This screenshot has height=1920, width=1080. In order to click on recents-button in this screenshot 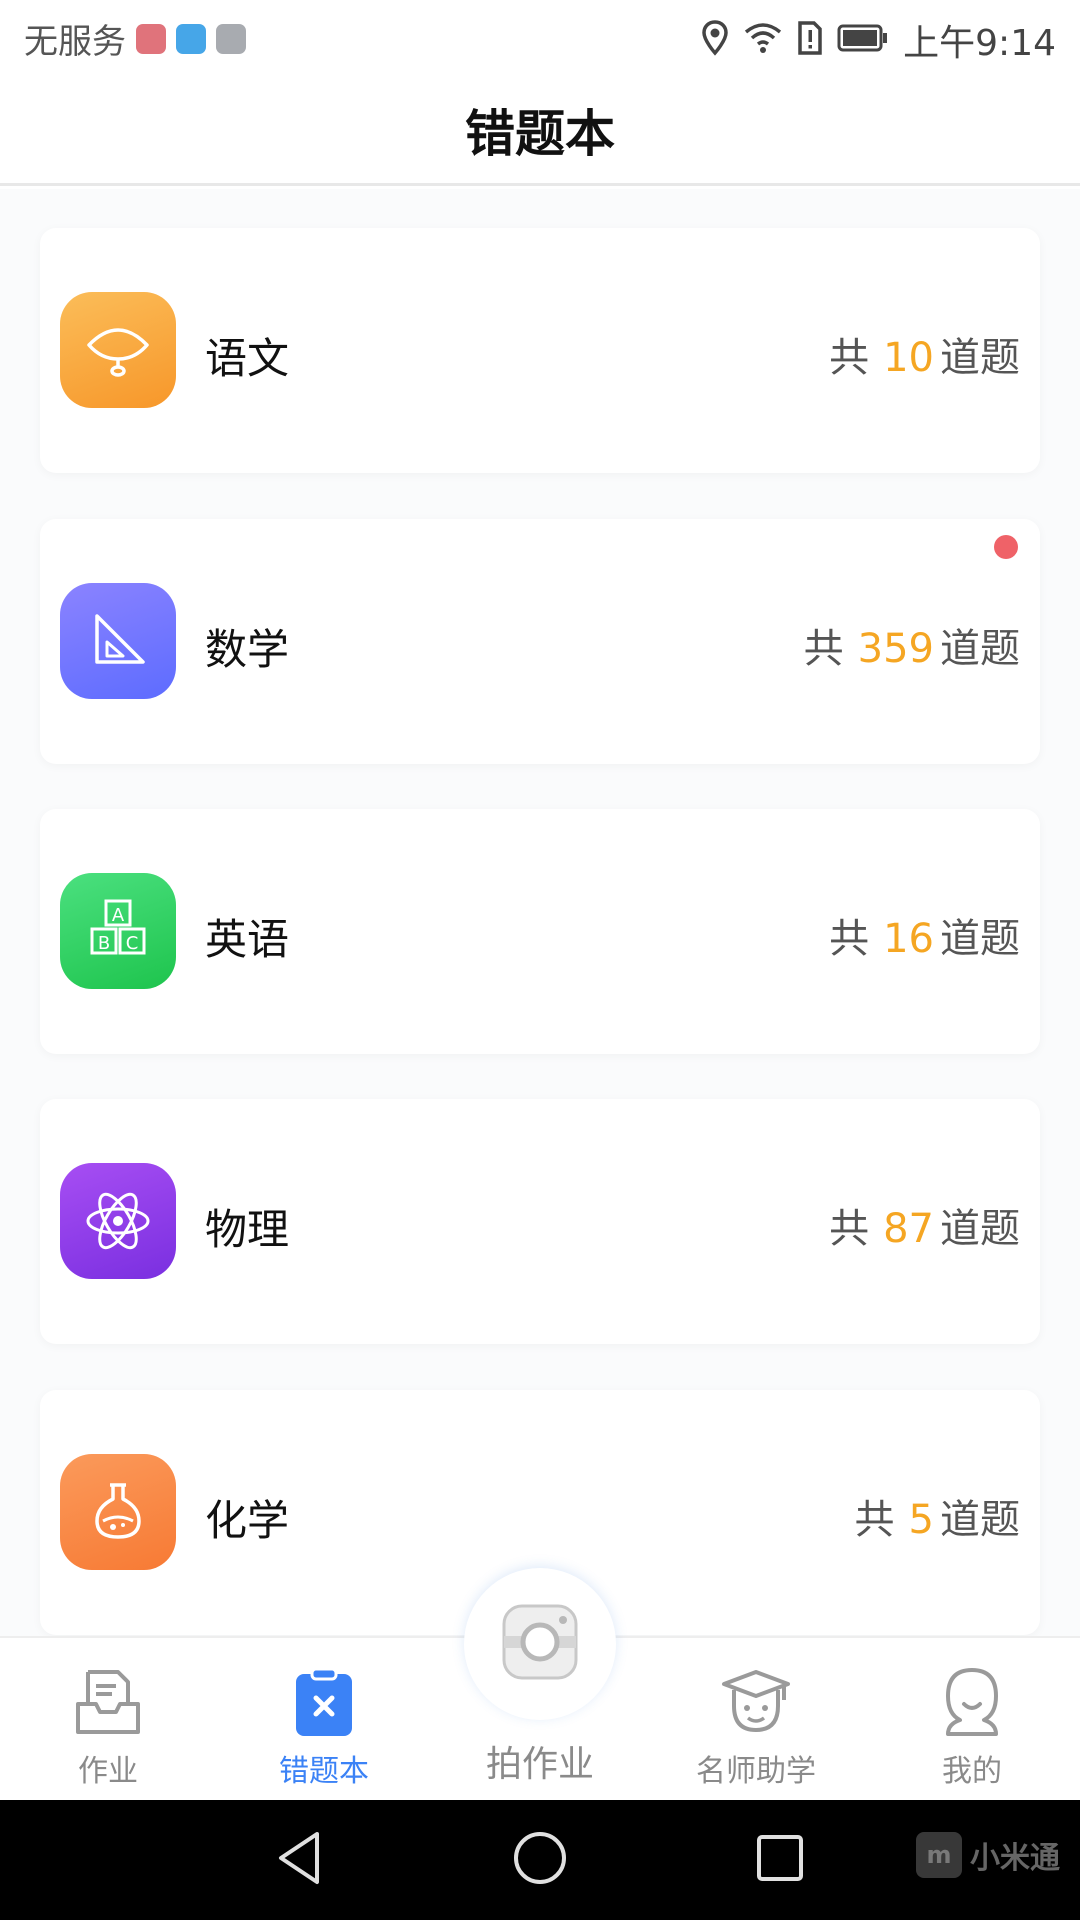, I will do `click(780, 1860)`.